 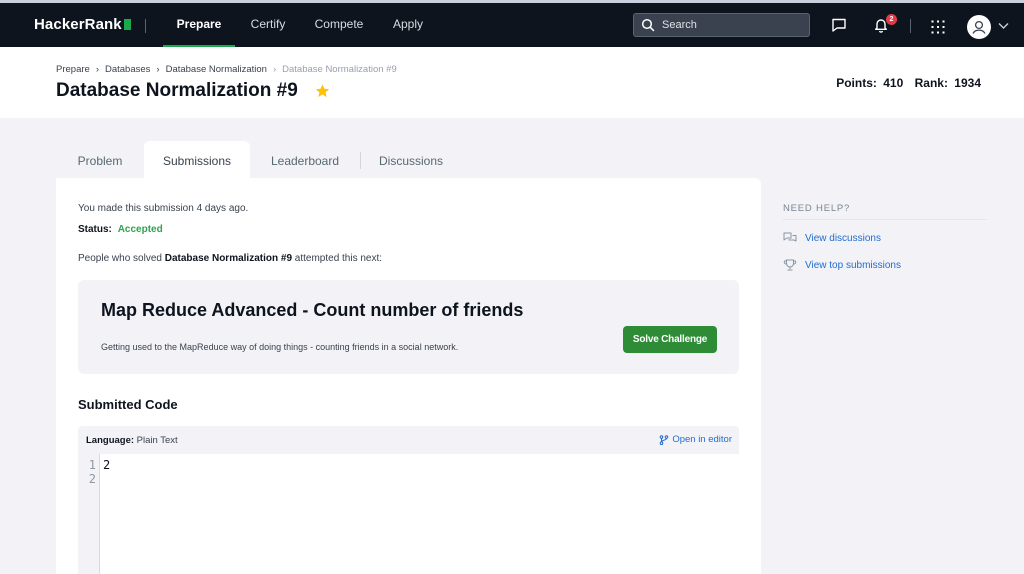 I want to click on nav-apply: Apply, so click(x=408, y=25).